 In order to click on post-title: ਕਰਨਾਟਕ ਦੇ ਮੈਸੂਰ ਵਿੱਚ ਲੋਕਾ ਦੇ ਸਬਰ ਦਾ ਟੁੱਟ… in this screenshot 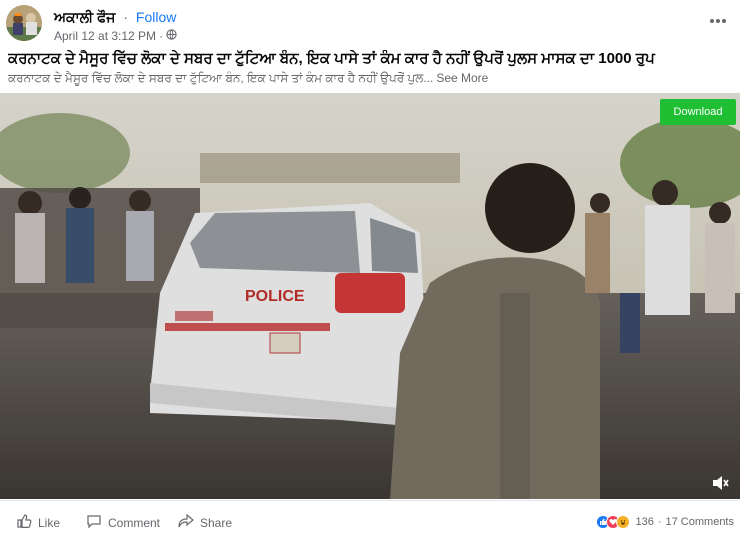, I will do `click(331, 58)`.